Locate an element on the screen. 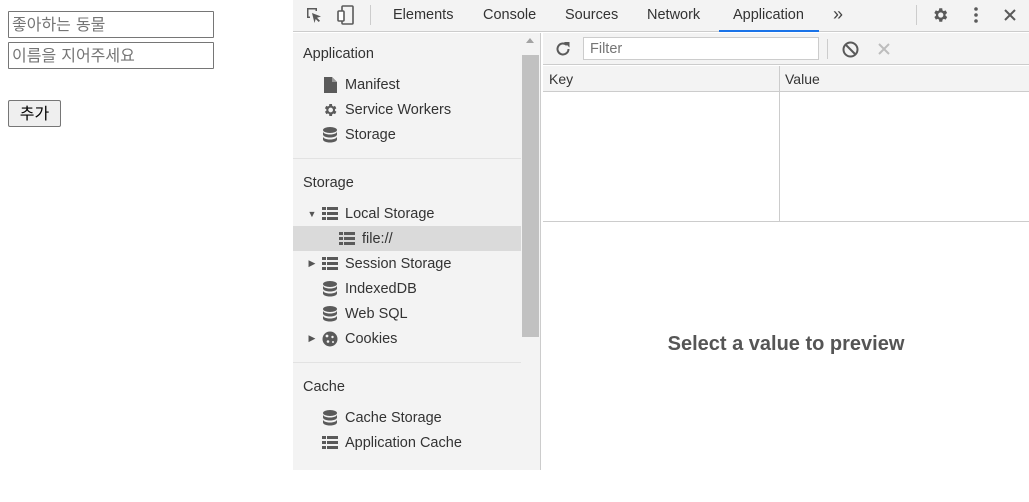 The width and height of the screenshot is (1029, 502). column-header-key: Key is located at coordinates (558, 79).